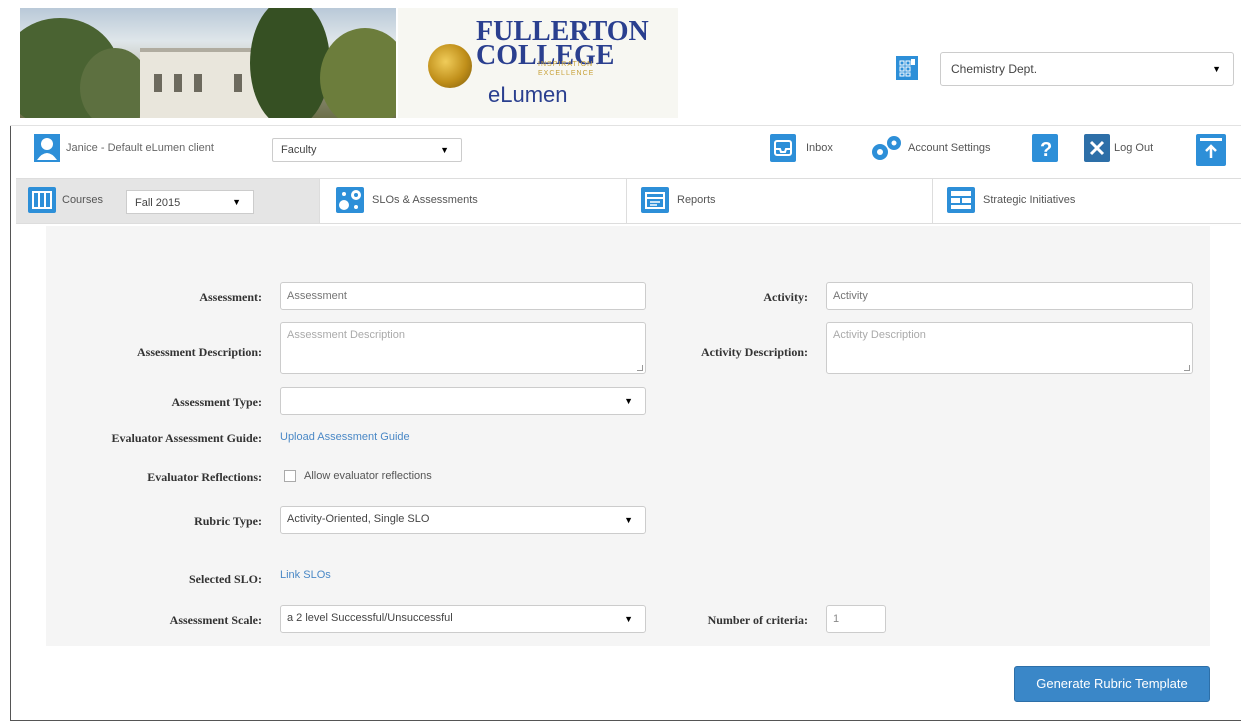 The height and width of the screenshot is (721, 1241). What do you see at coordinates (655, 200) in the screenshot?
I see `report-icon` at bounding box center [655, 200].